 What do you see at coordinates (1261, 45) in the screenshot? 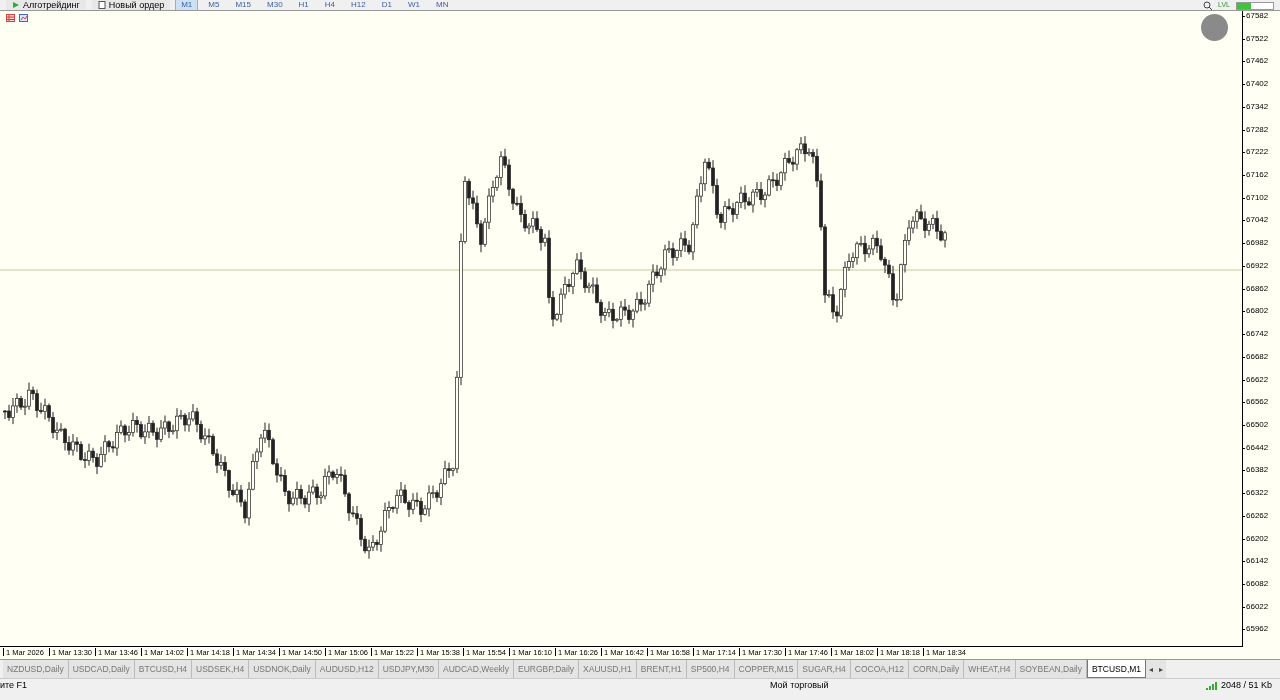
I see `price-tick-label: 67522` at bounding box center [1261, 45].